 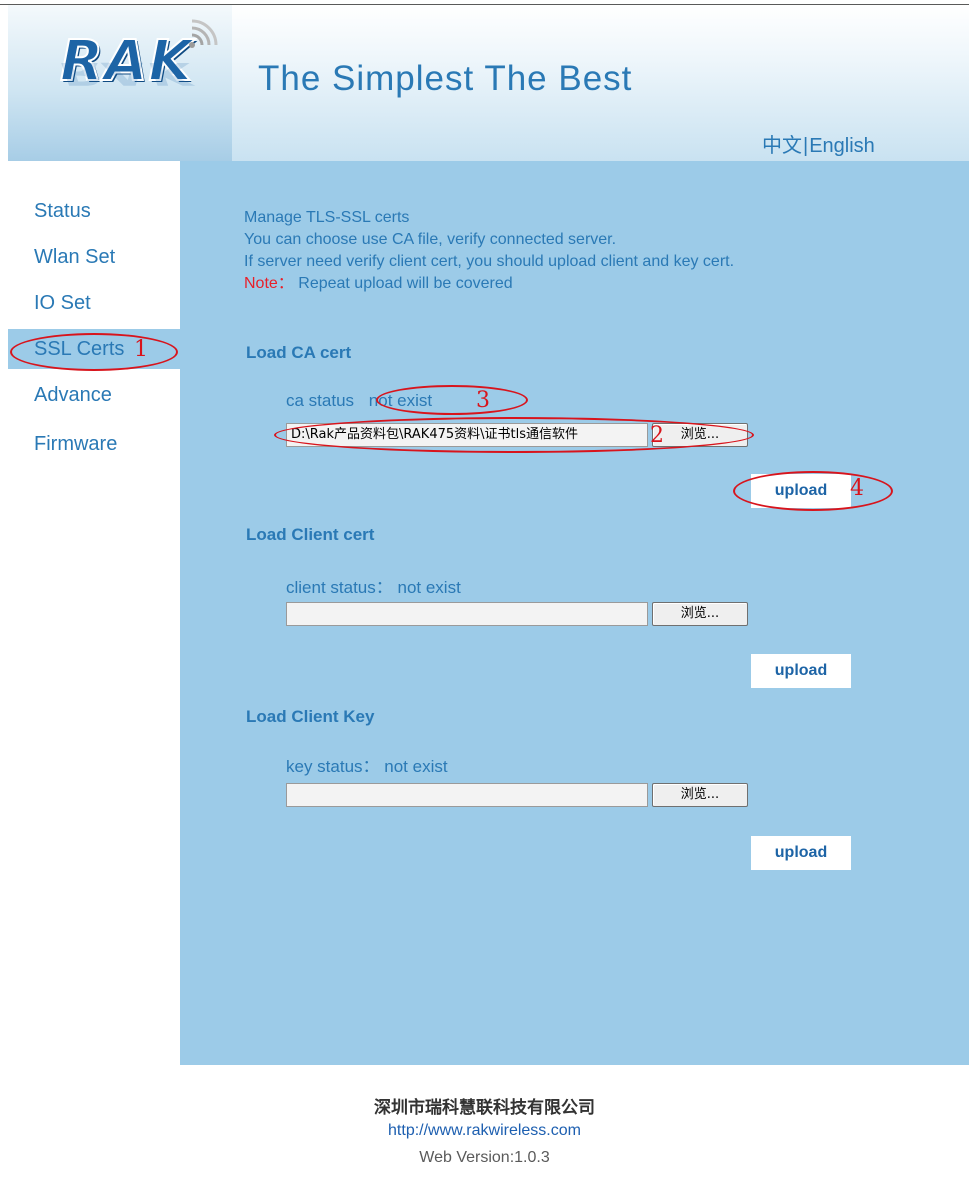 What do you see at coordinates (327, 217) in the screenshot?
I see `intro-line-title: Manage TLS-SSL certs` at bounding box center [327, 217].